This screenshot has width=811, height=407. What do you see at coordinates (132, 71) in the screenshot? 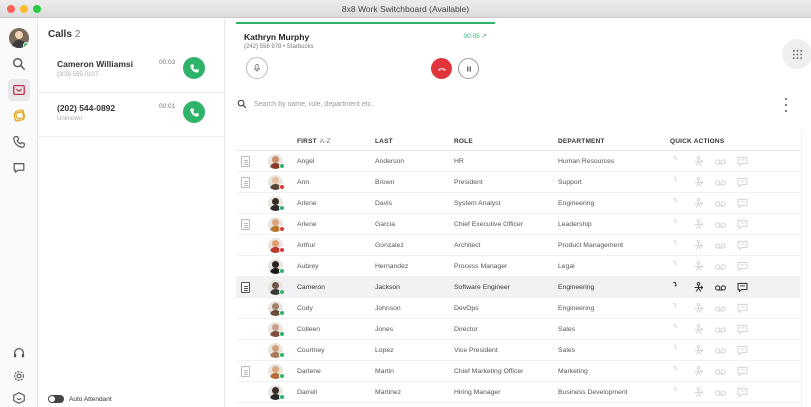
I see `incoming-call-item: Cameron Williamsi (303) 555-0107 00:03` at bounding box center [132, 71].